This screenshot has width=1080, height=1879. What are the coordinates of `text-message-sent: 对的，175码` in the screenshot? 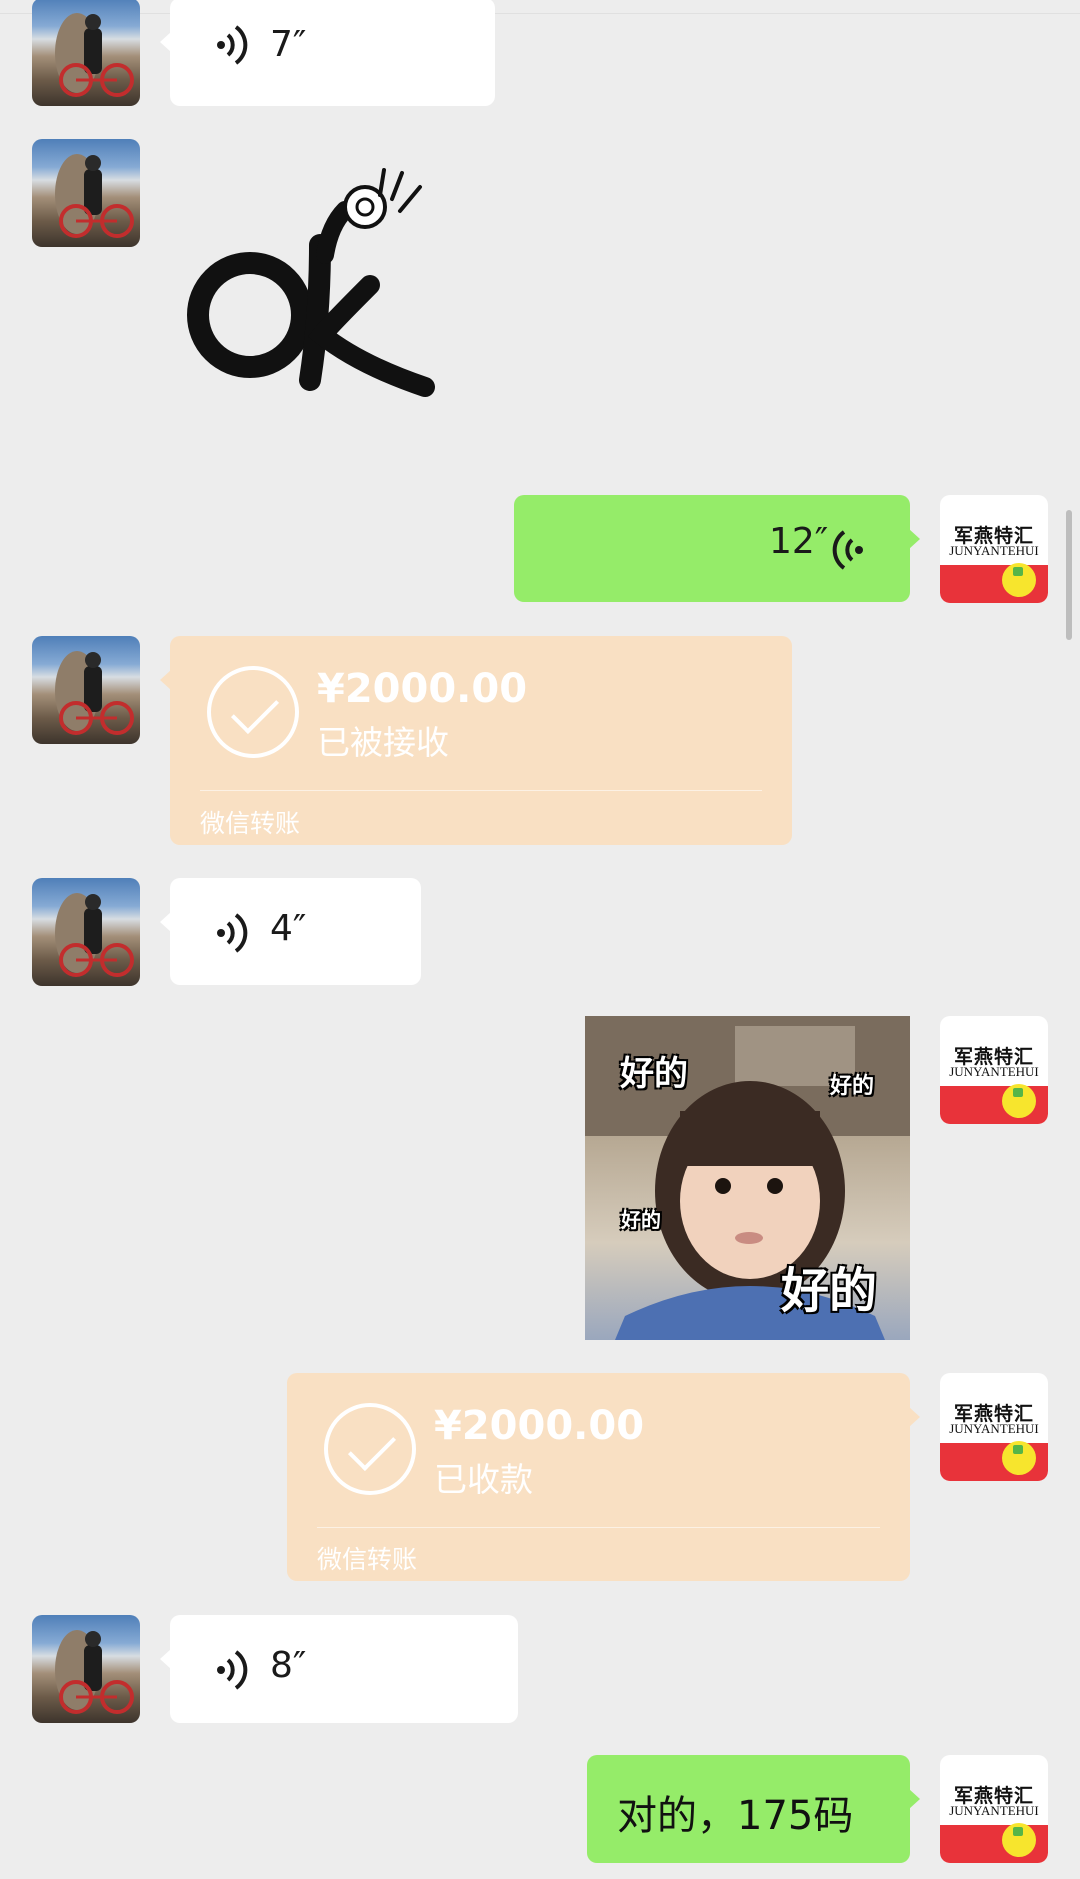 It's located at (753, 1809).